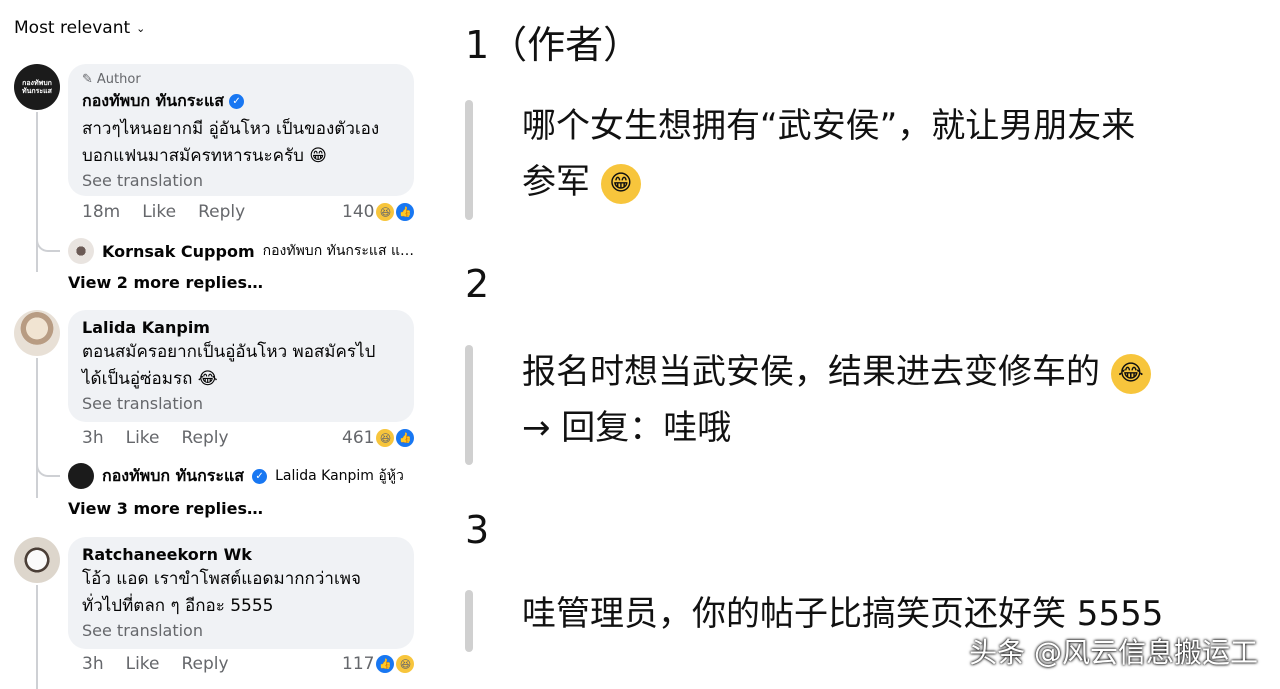  I want to click on section-number: 3, so click(477, 530).